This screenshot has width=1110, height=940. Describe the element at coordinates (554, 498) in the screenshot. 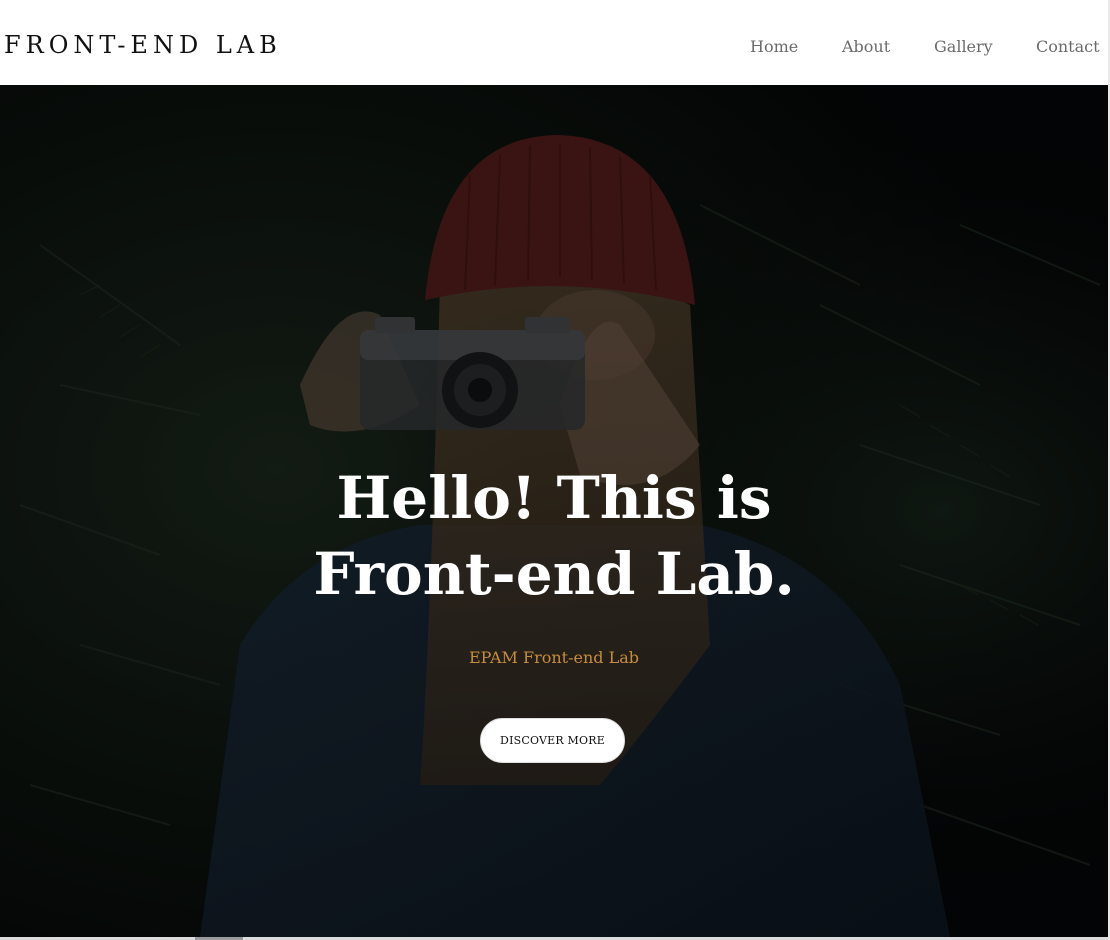

I see `hero-title-line-1: Hello! This is` at that location.